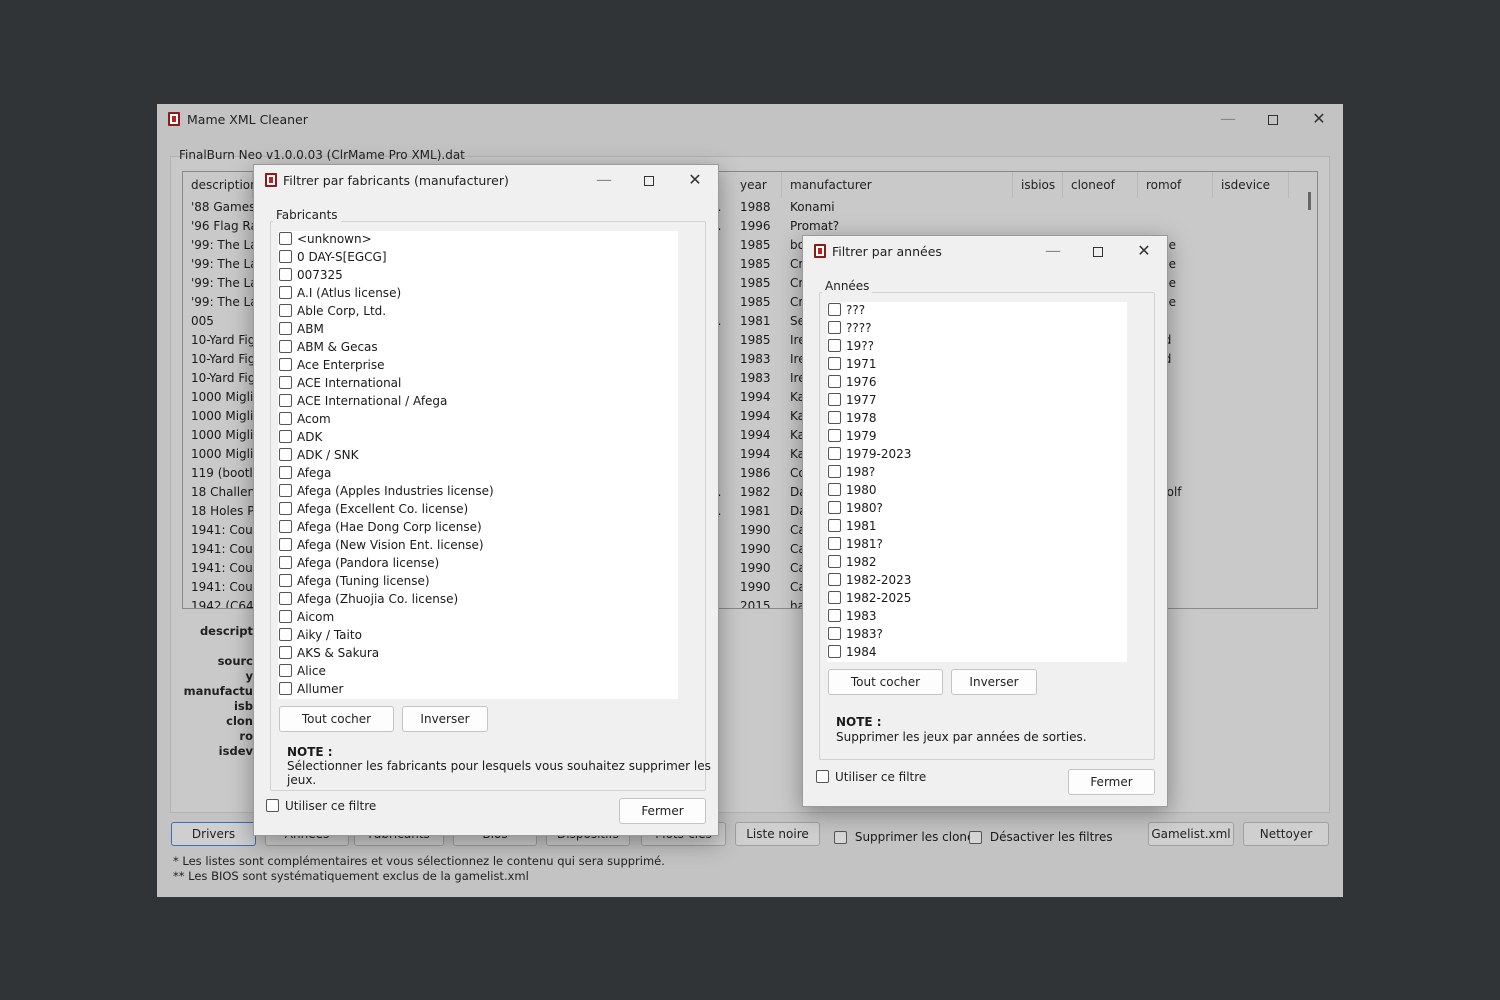 The width and height of the screenshot is (1500, 1000). I want to click on list-item: ACE International, so click(339, 383).